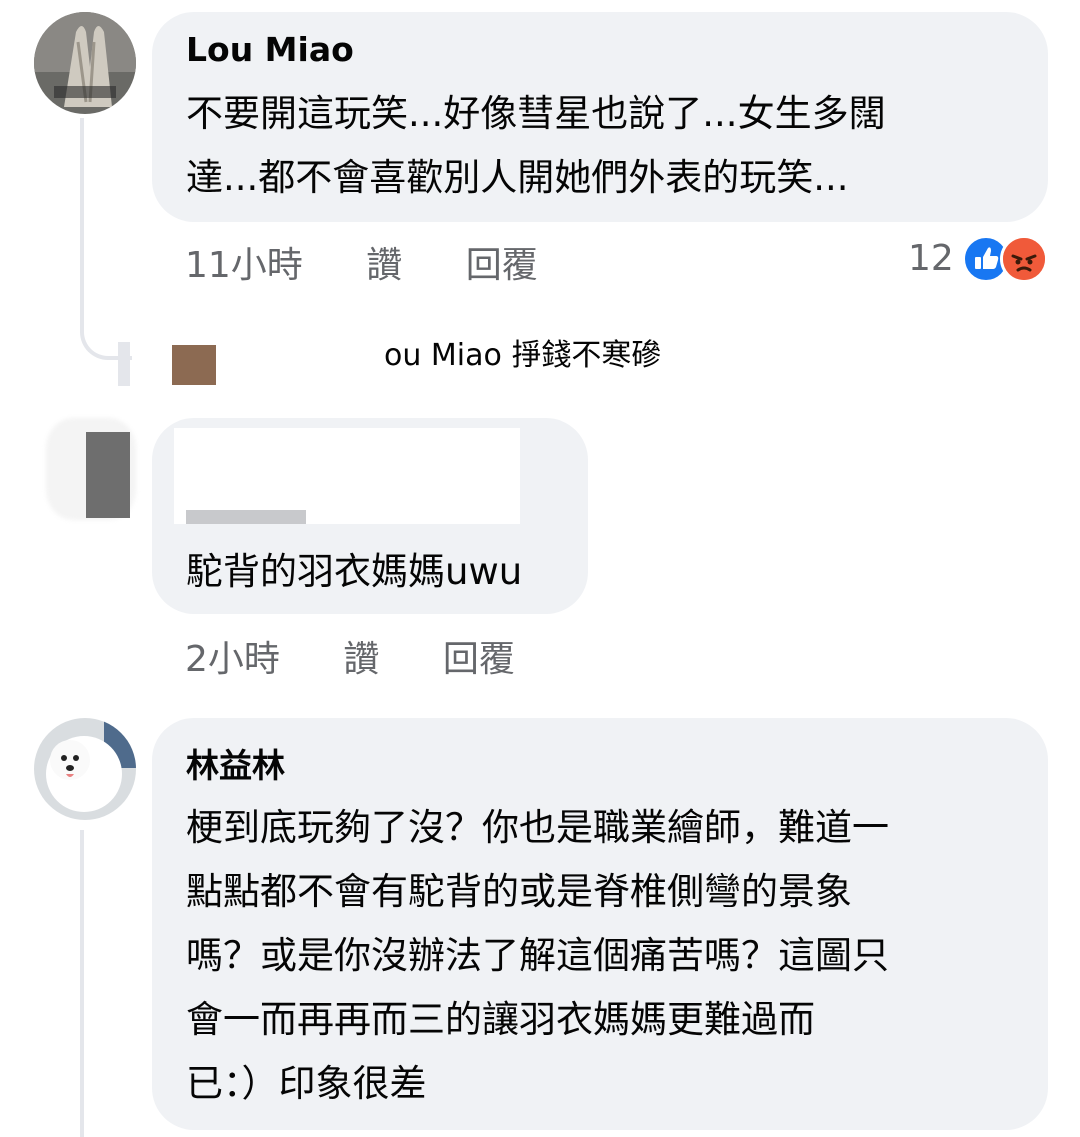 This screenshot has width=1080, height=1137. Describe the element at coordinates (108, 475) in the screenshot. I see `redaction-block` at that location.